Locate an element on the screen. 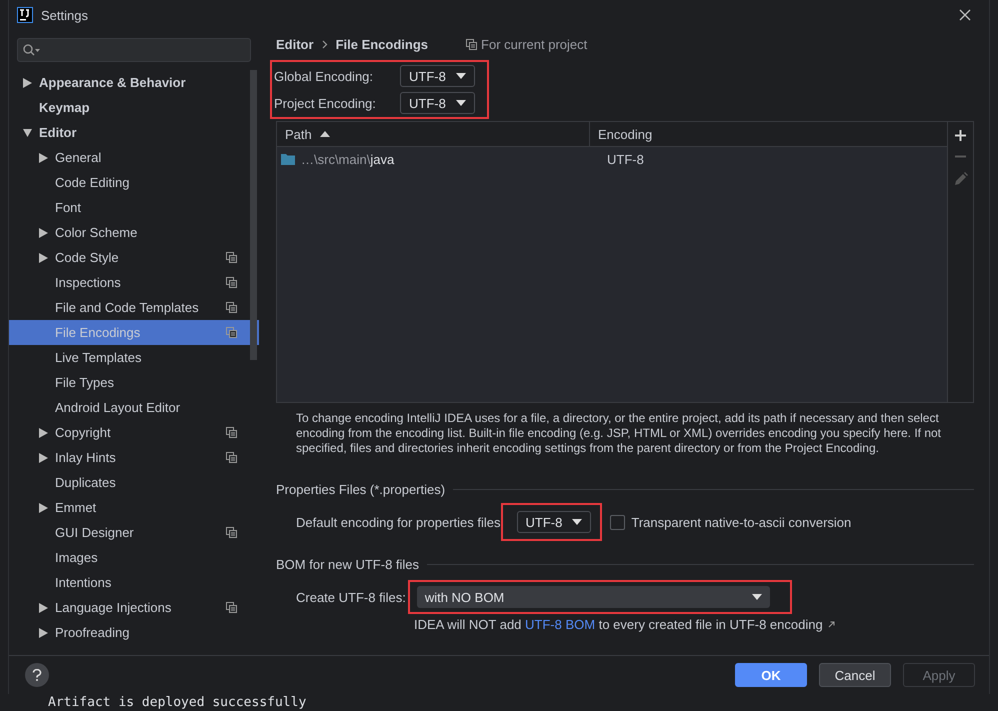  scrollbar-thumb is located at coordinates (253, 215).